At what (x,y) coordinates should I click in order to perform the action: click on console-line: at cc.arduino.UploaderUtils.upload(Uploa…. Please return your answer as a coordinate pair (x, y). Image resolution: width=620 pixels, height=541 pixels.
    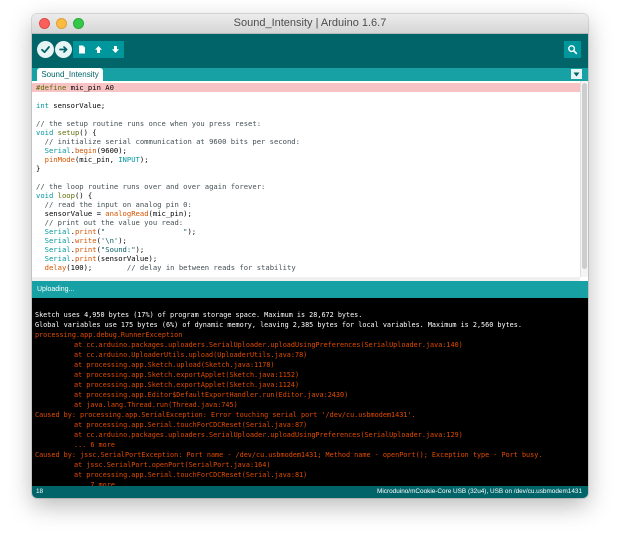
    Looking at the image, I should click on (191, 355).